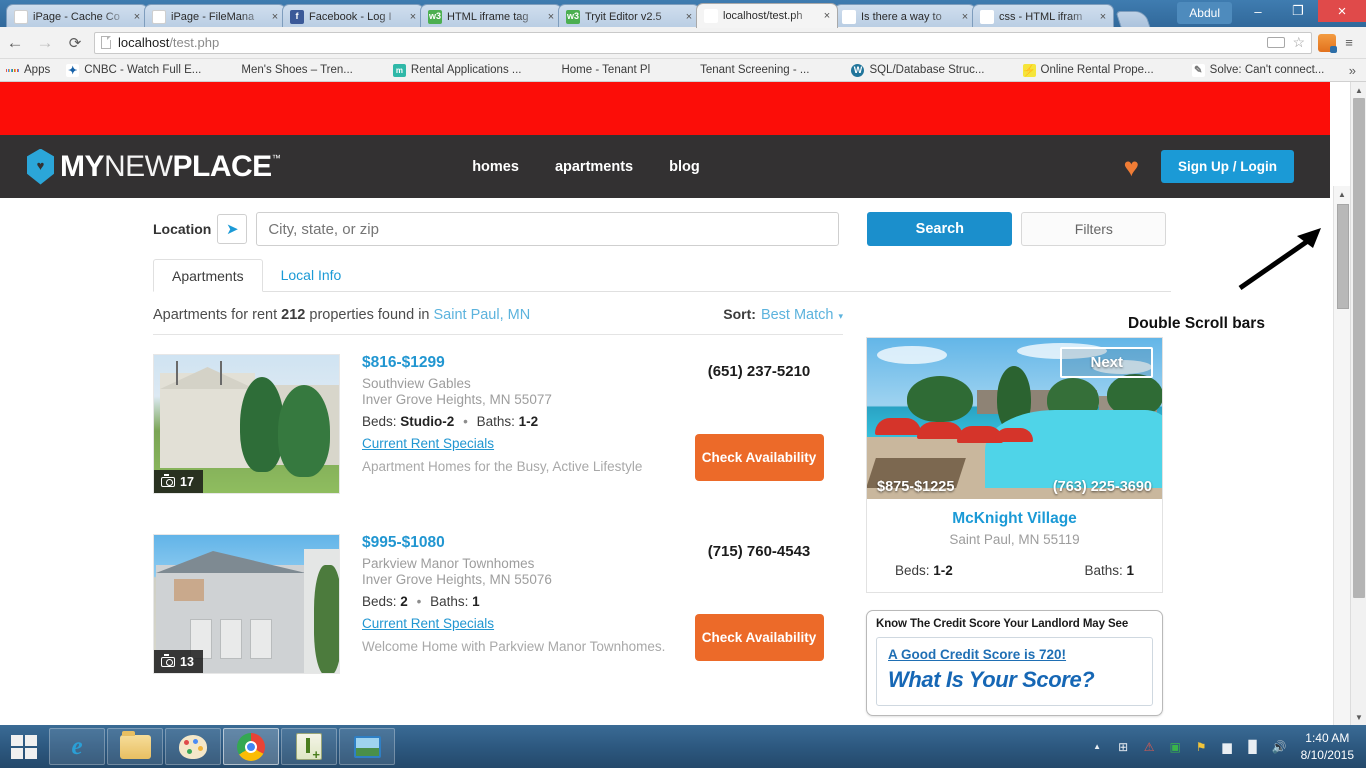 This screenshot has width=1366, height=768. I want to click on app-icon: ▣, so click(1175, 746).